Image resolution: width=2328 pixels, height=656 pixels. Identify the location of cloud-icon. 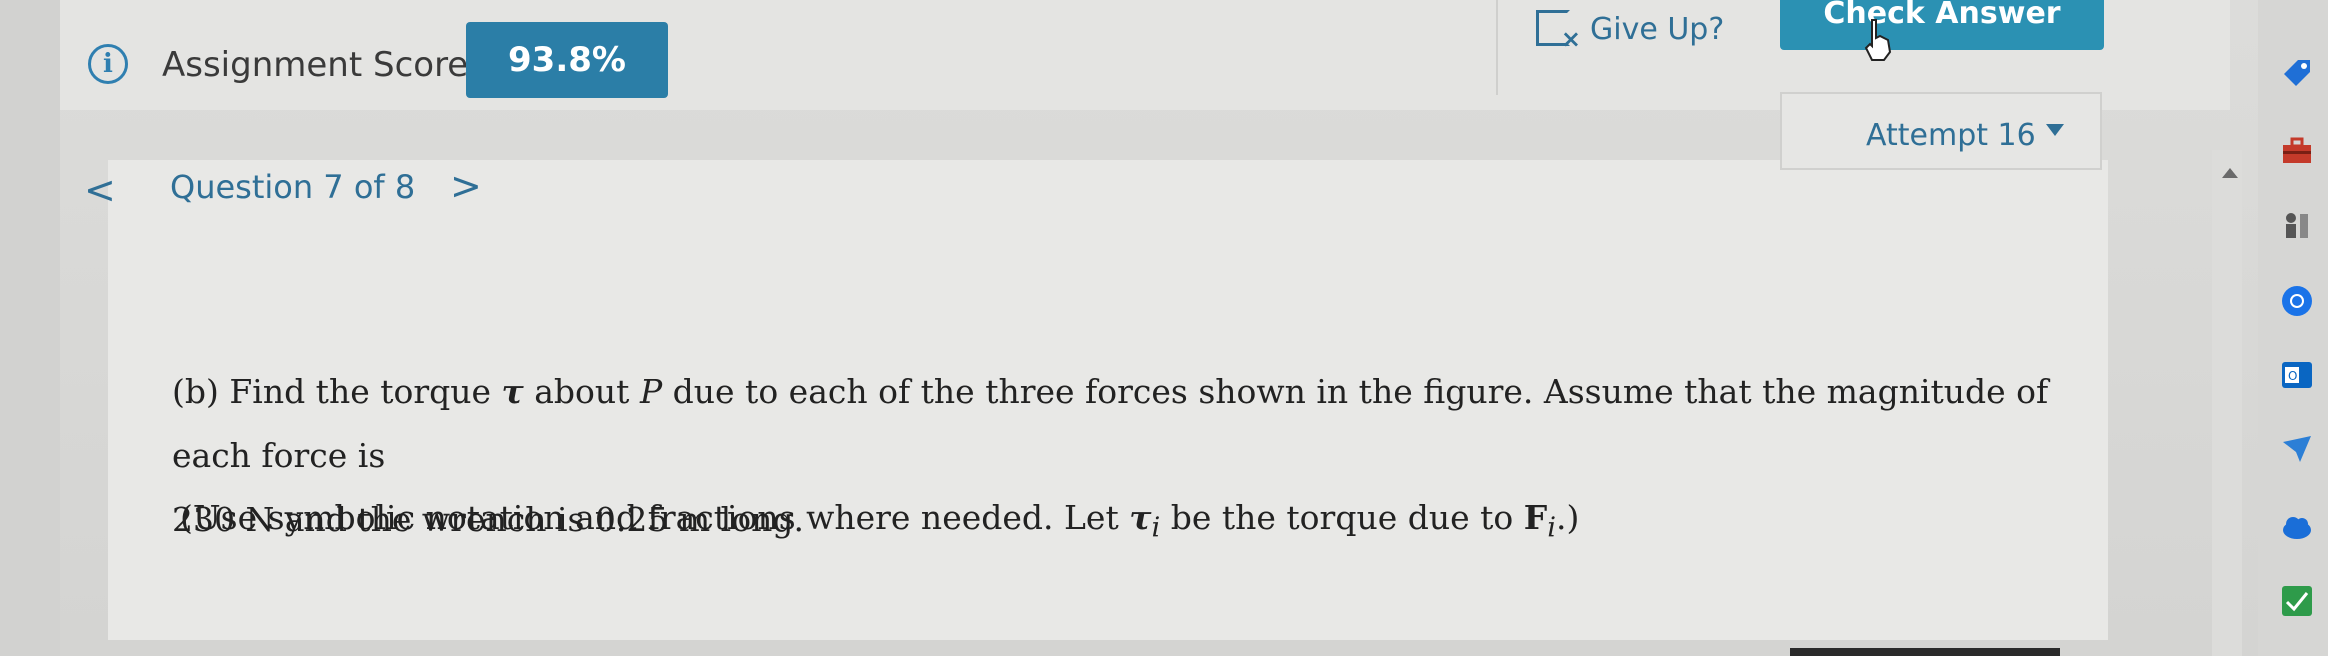
(2297, 527).